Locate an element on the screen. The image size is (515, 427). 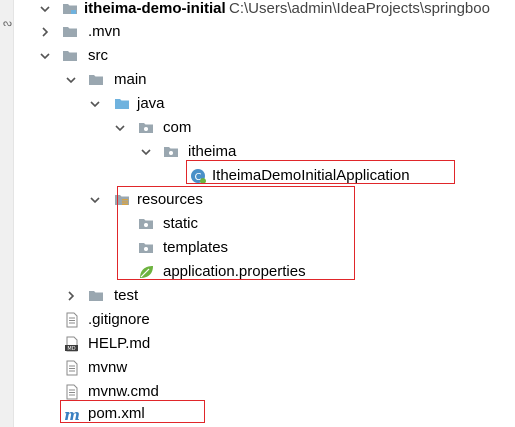
tree-item-label: .gitignore is located at coordinates (119, 319).